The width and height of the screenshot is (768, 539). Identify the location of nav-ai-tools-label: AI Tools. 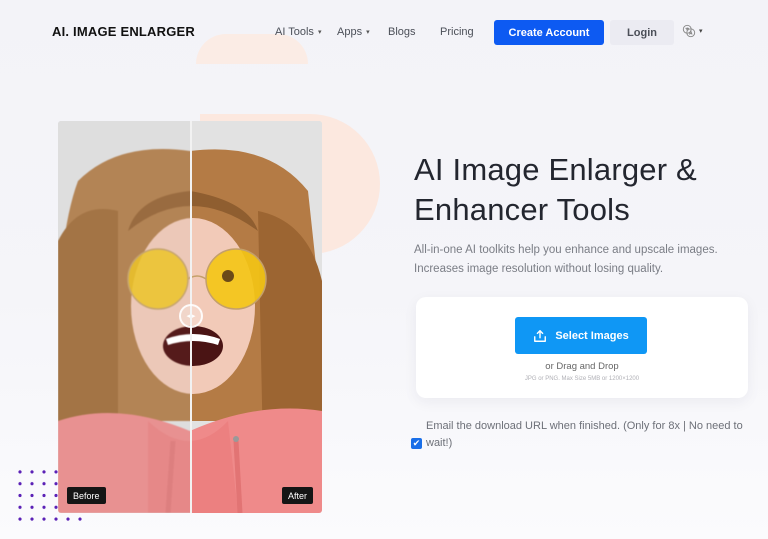
(294, 32).